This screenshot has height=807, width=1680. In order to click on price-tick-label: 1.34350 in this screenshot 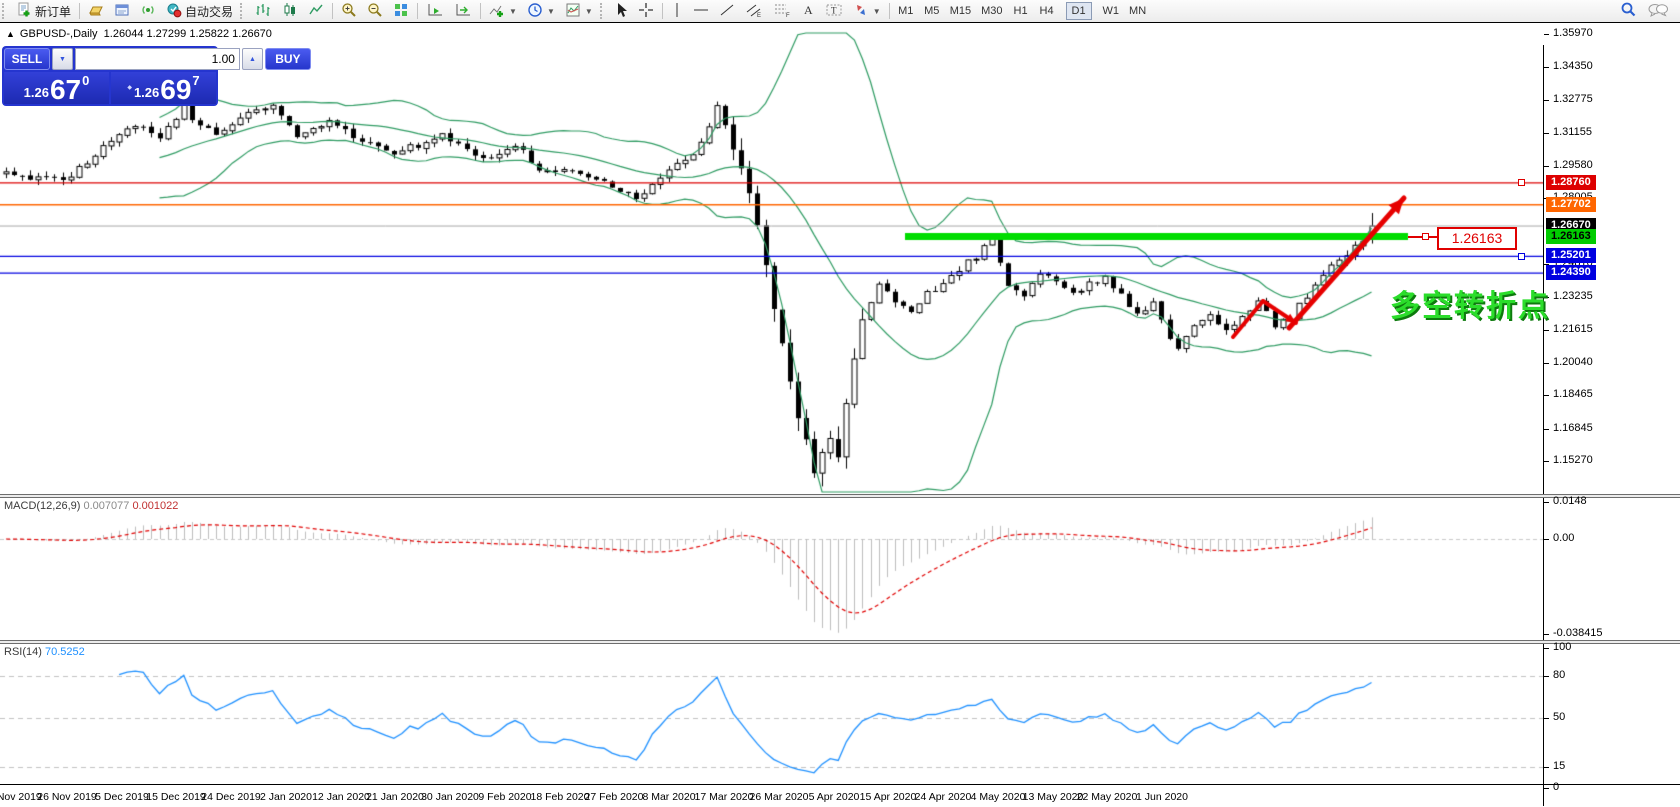, I will do `click(1573, 66)`.